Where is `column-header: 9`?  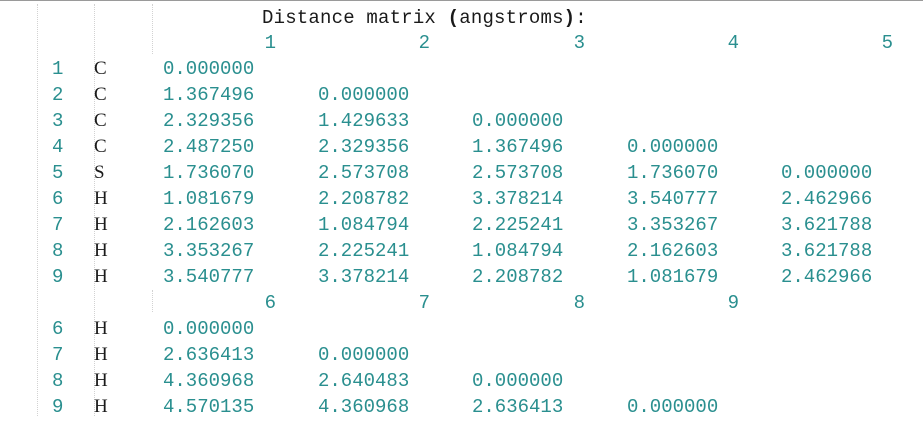
column-header: 9 is located at coordinates (733, 303).